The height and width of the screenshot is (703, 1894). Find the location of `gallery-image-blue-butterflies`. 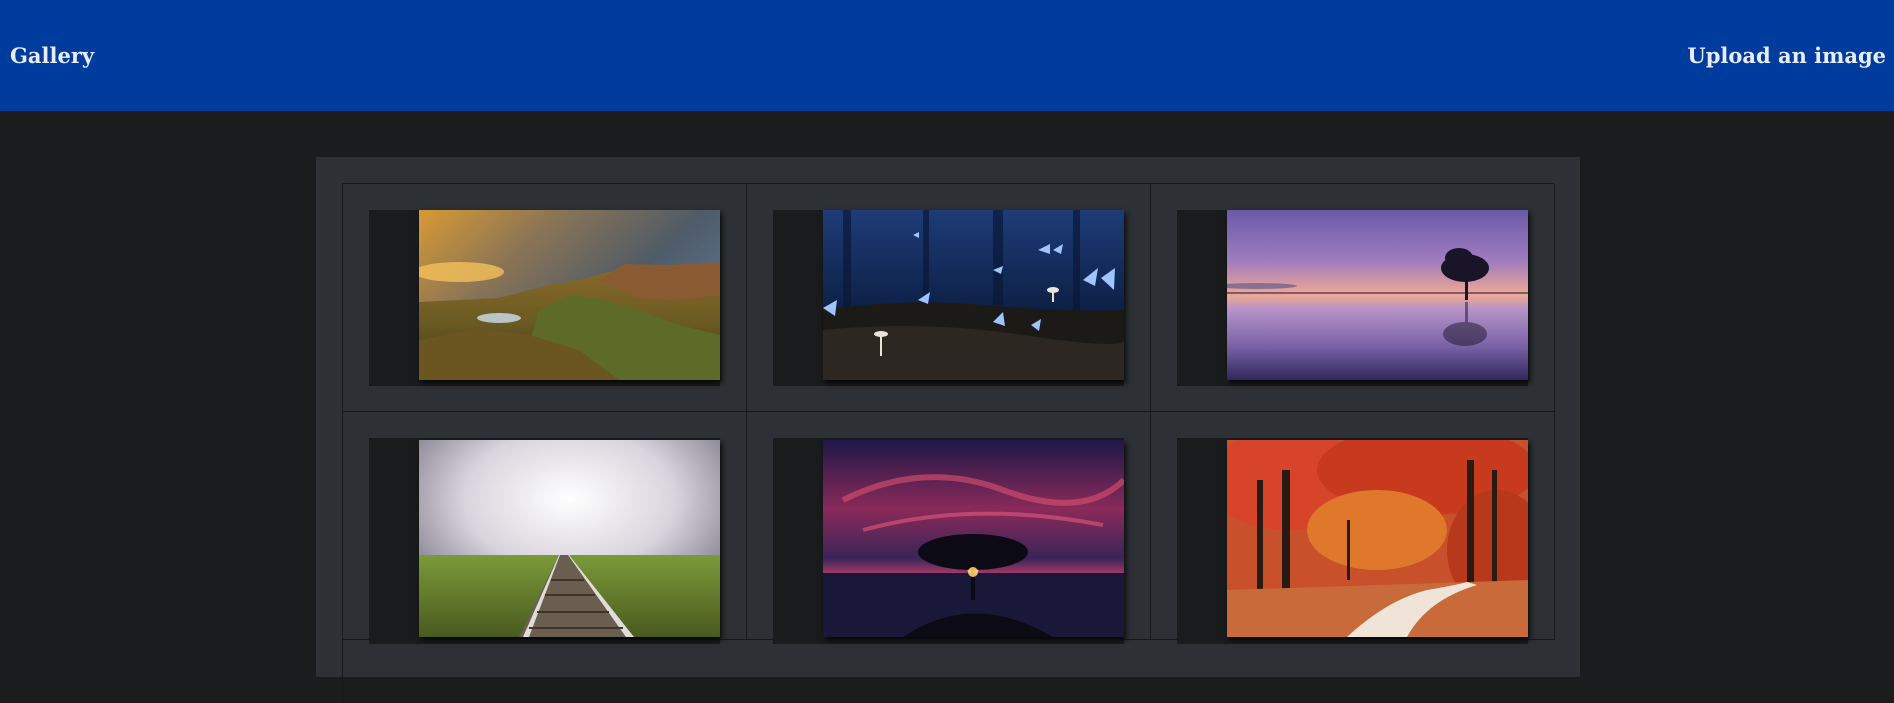

gallery-image-blue-butterflies is located at coordinates (973, 295).